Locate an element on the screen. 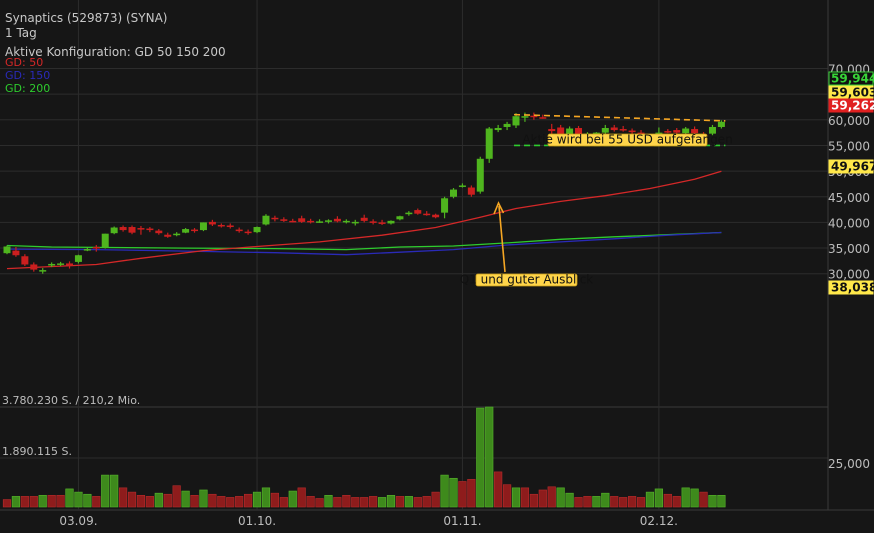  chart-title: Synaptics (529873) (SYNA) is located at coordinates (86, 18).